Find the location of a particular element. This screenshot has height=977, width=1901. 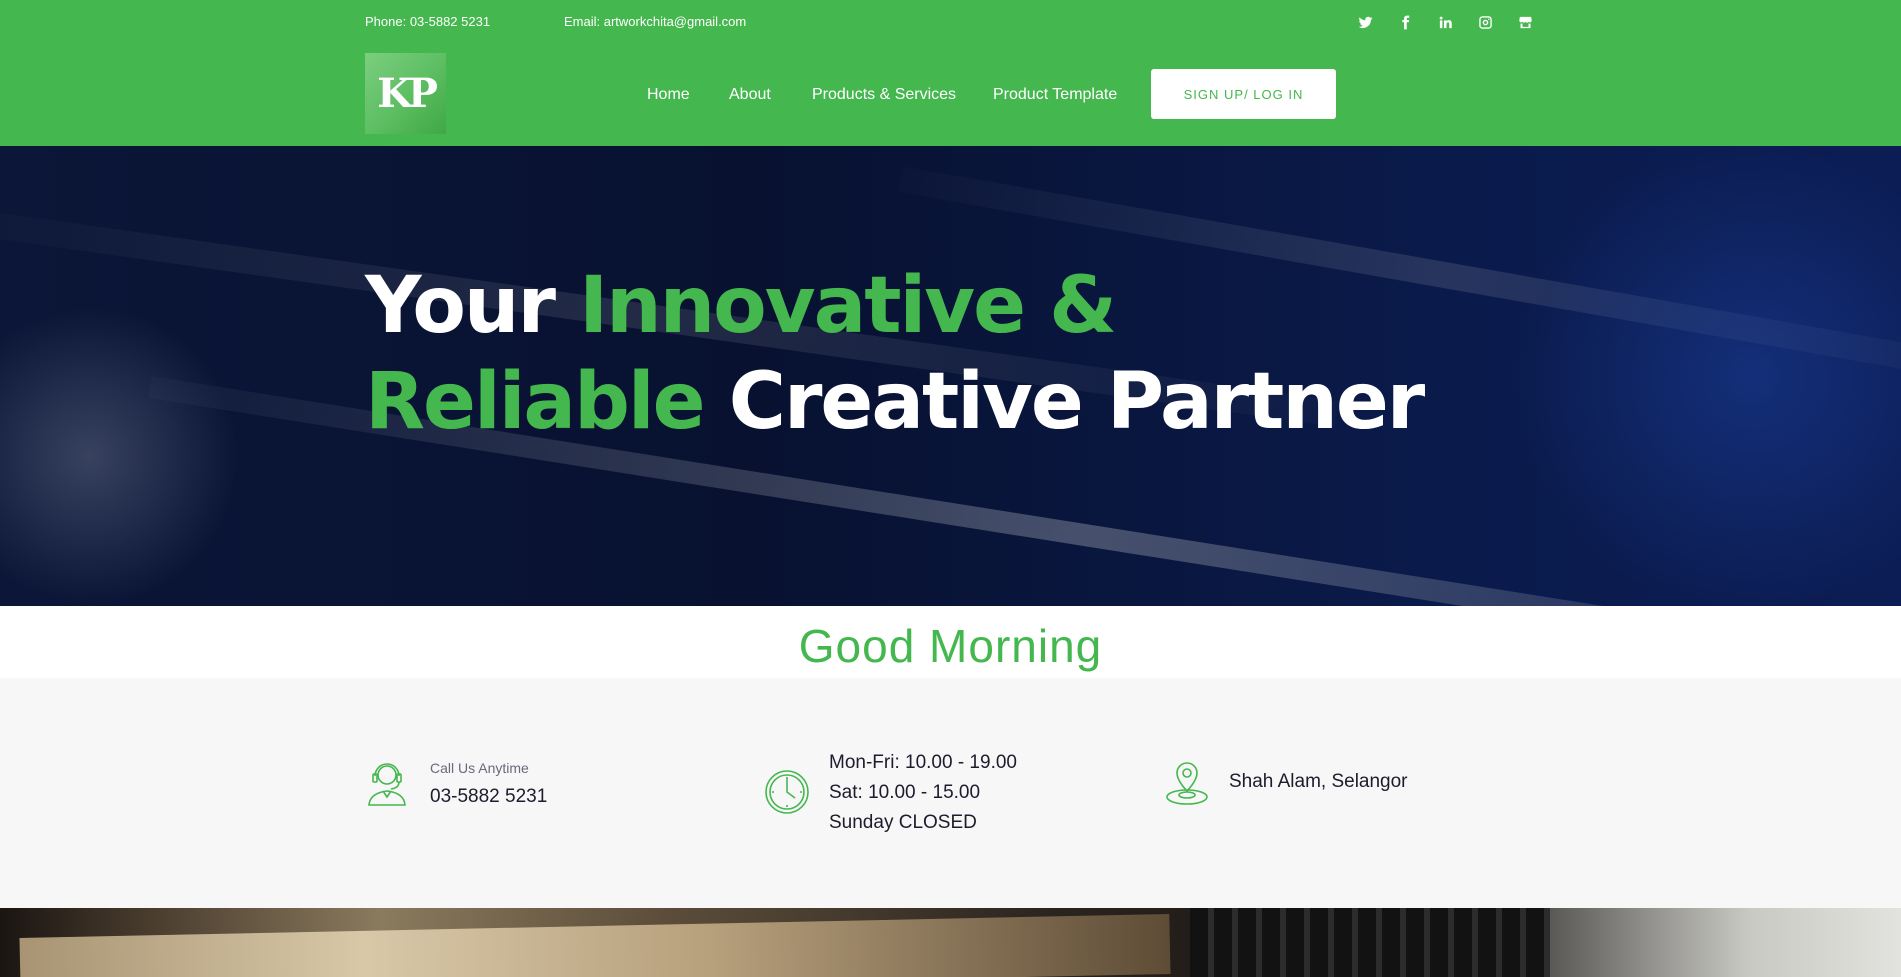

image-machine is located at coordinates (1370, 942).